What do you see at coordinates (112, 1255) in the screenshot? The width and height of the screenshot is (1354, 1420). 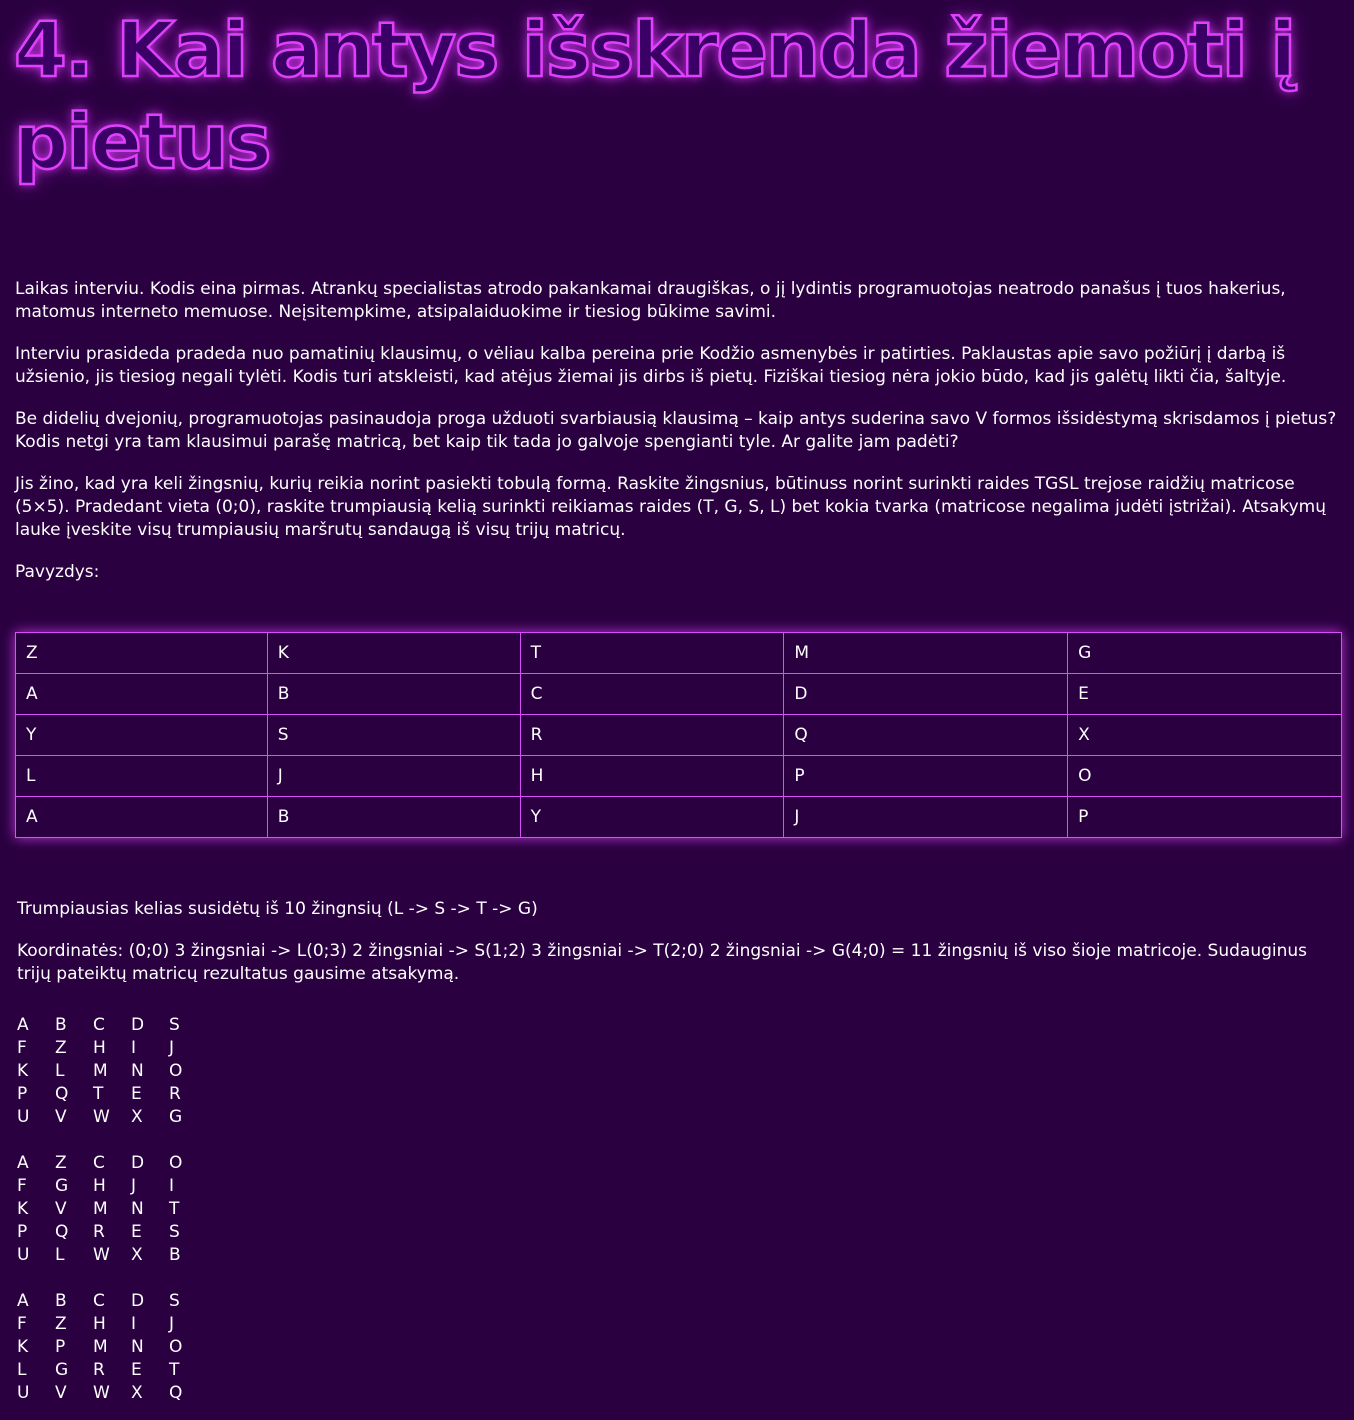 I see `matrix-row: U L W X B` at bounding box center [112, 1255].